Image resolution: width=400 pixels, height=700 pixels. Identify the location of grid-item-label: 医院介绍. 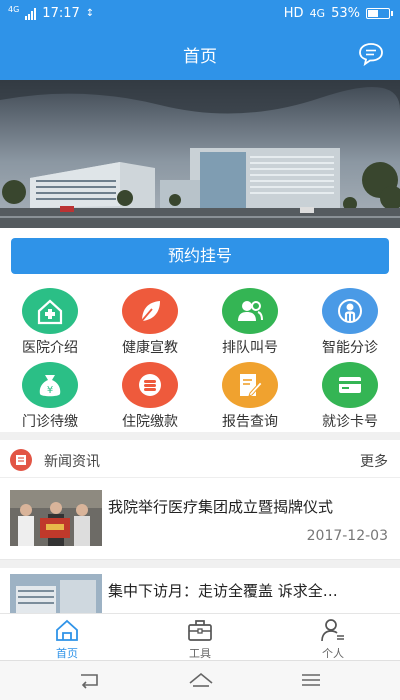
(50, 348).